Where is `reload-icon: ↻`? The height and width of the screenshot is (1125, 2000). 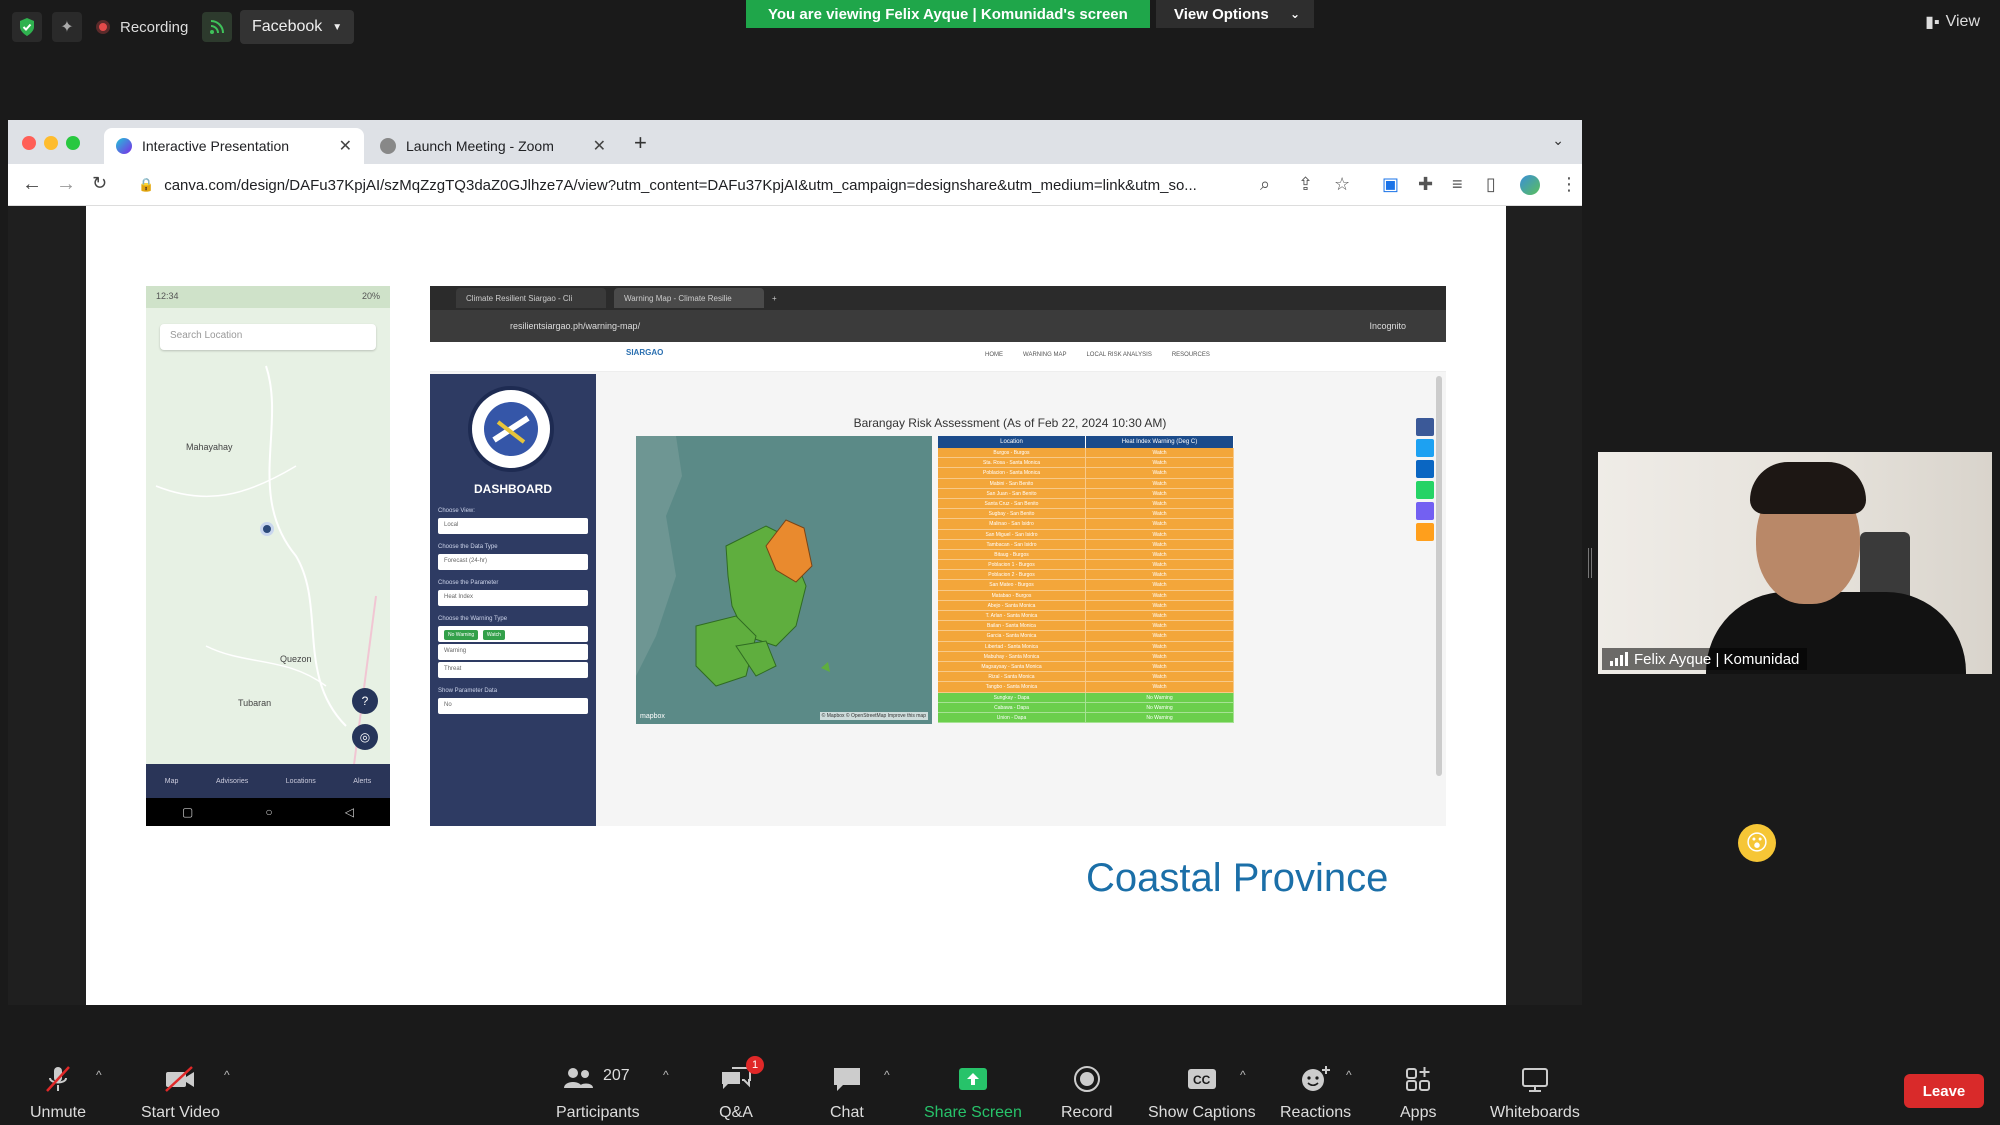 reload-icon: ↻ is located at coordinates (99, 183).